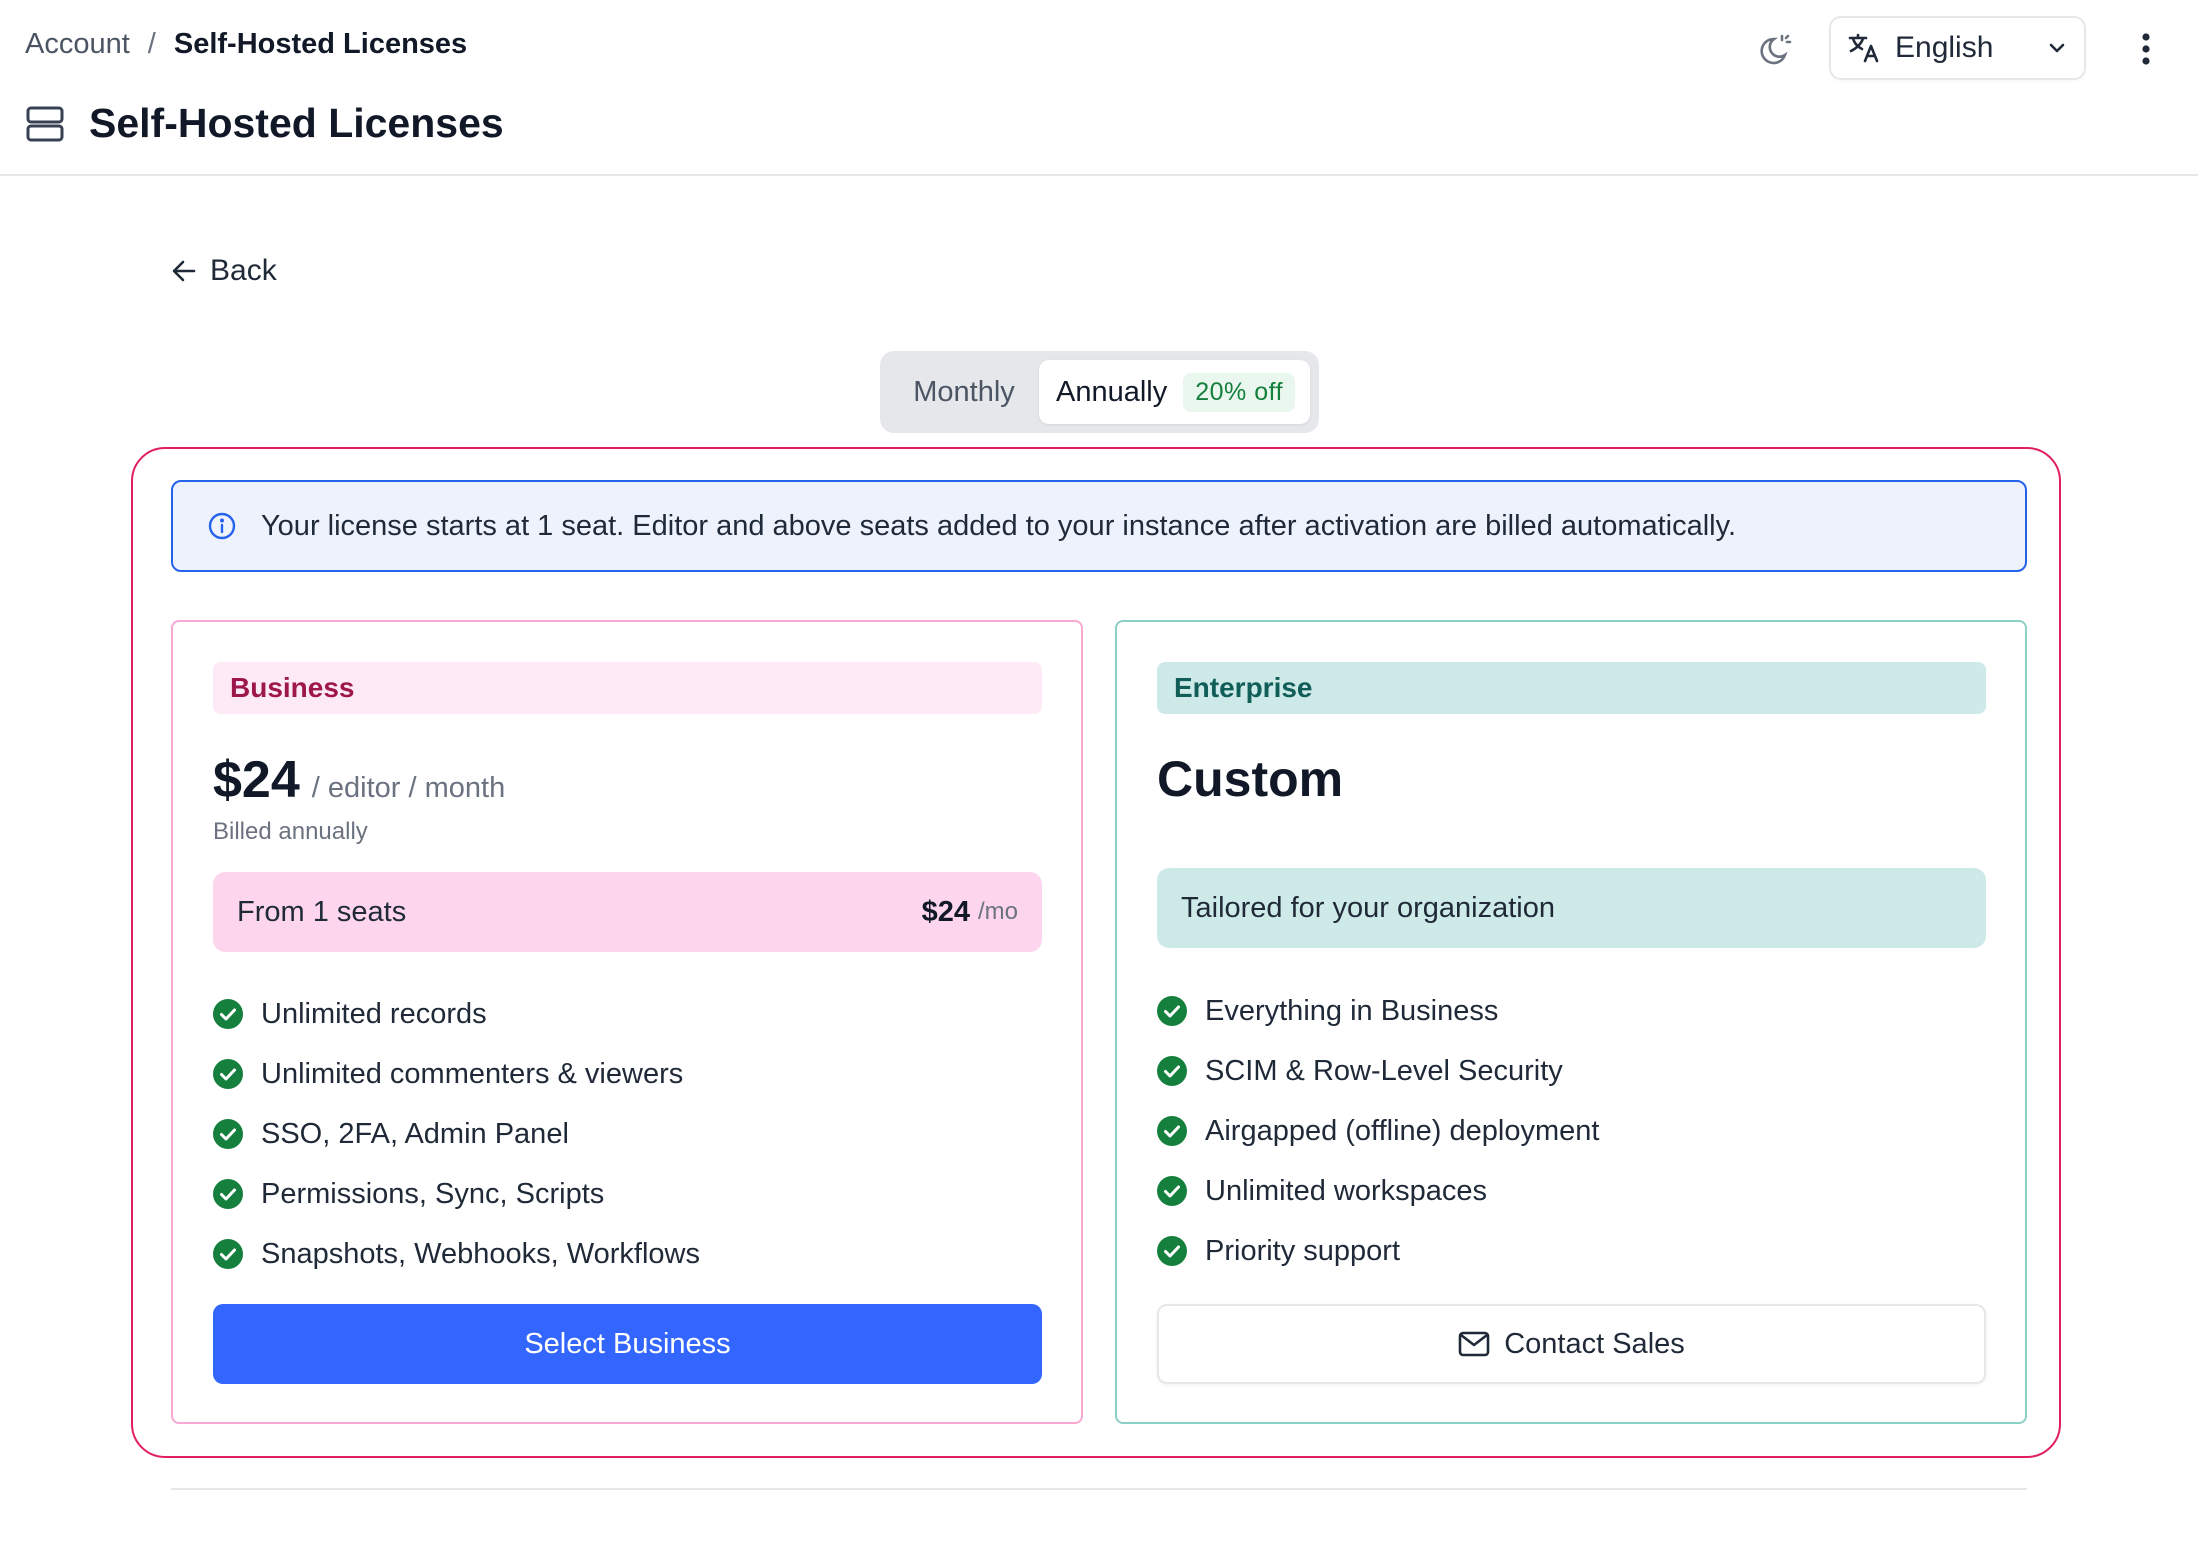  I want to click on feature-item: Airgapped (offline) deployment, so click(1378, 1131).